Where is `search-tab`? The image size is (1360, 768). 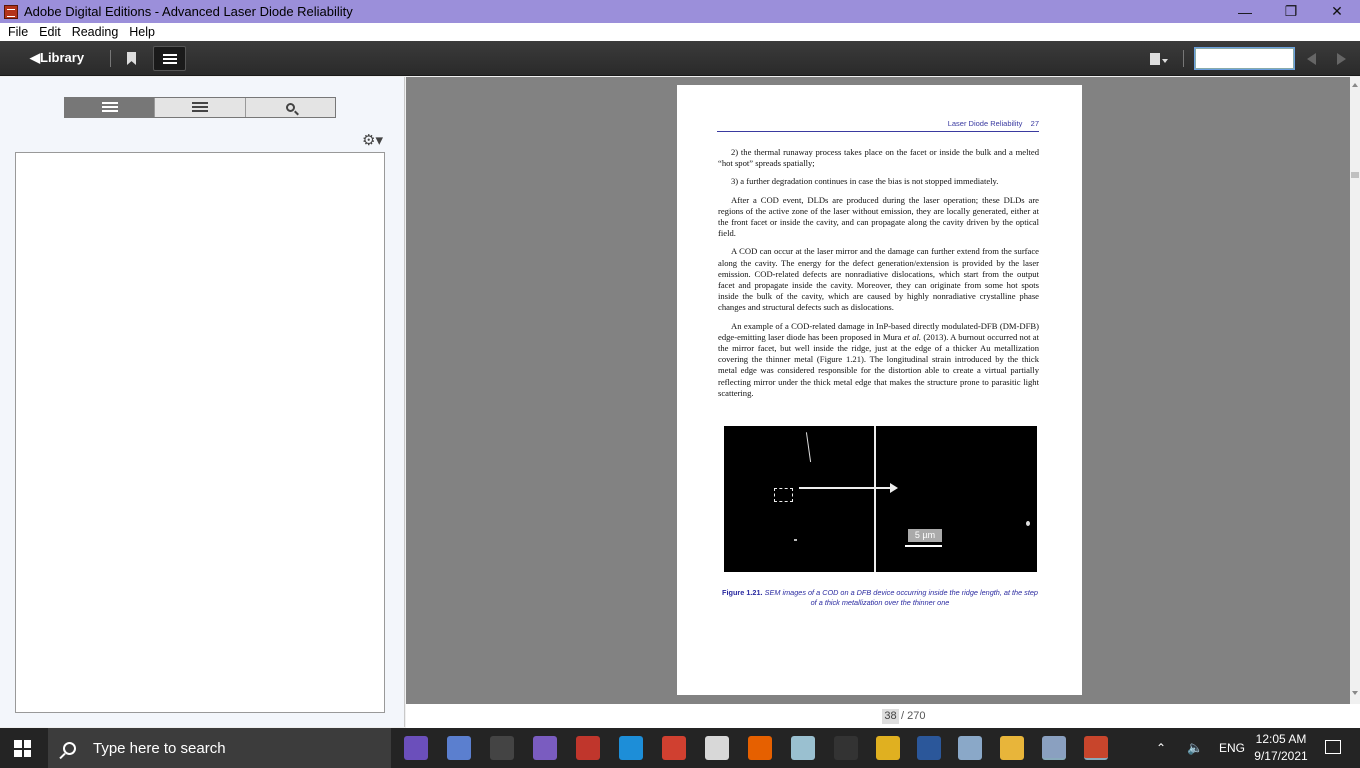
search-tab is located at coordinates (290, 107).